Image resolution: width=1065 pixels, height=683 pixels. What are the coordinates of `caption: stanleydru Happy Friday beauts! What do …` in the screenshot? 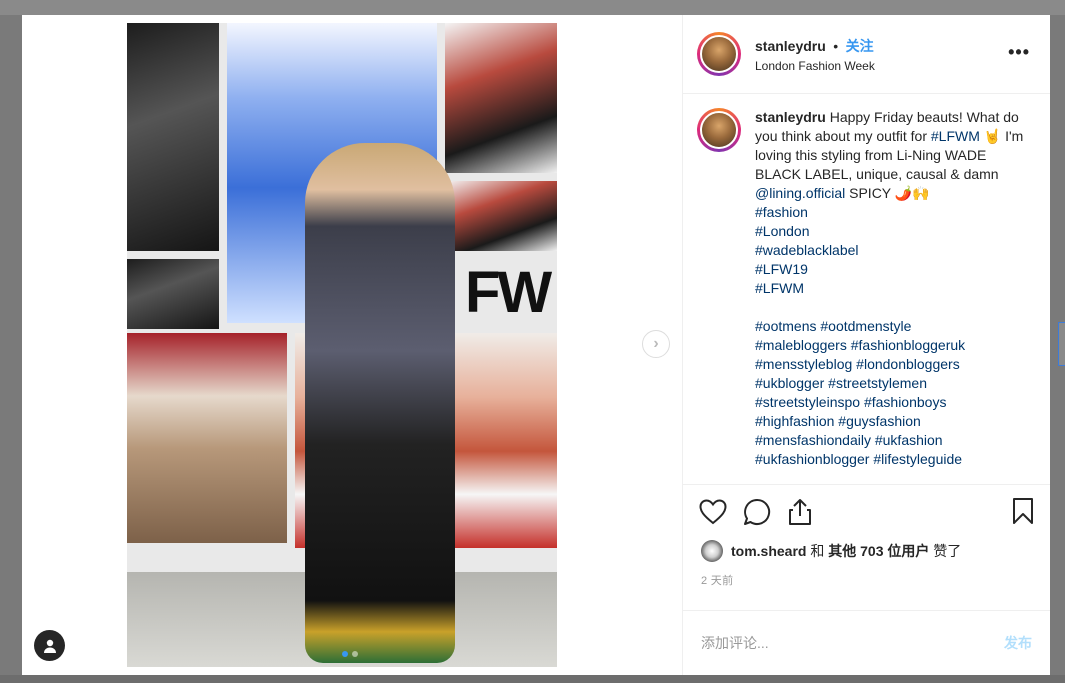 It's located at (890, 296).